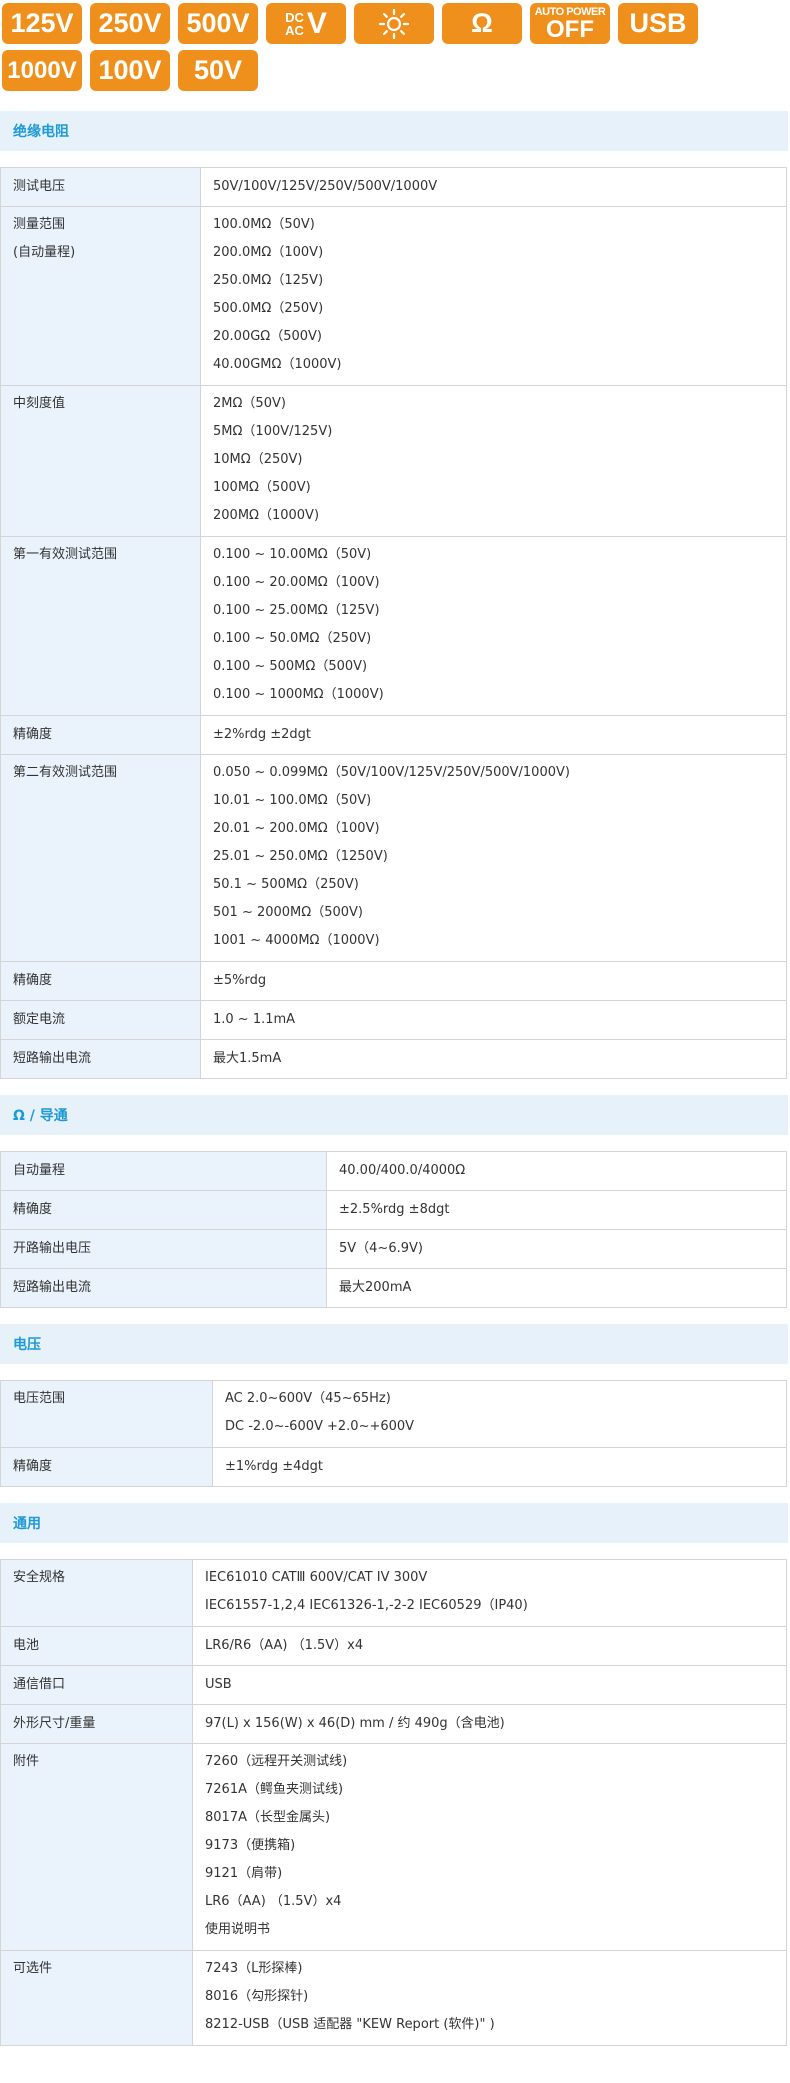 The image size is (790, 2083). Describe the element at coordinates (489, 1724) in the screenshot. I see `spec-value: 97(L) x 156(W) x 46(D) mm / 约 490g（含电池)` at that location.